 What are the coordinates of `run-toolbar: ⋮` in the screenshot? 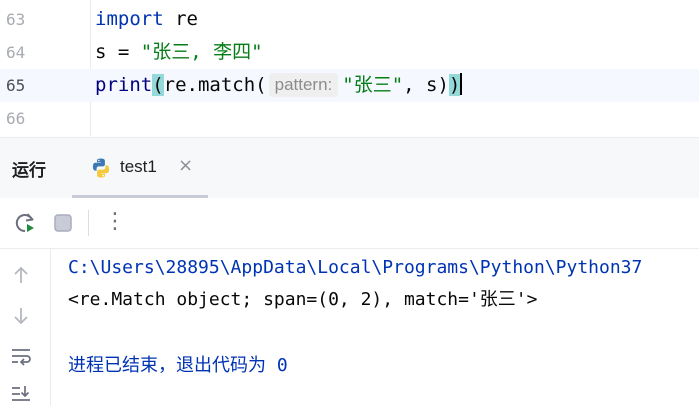 It's located at (349, 223).